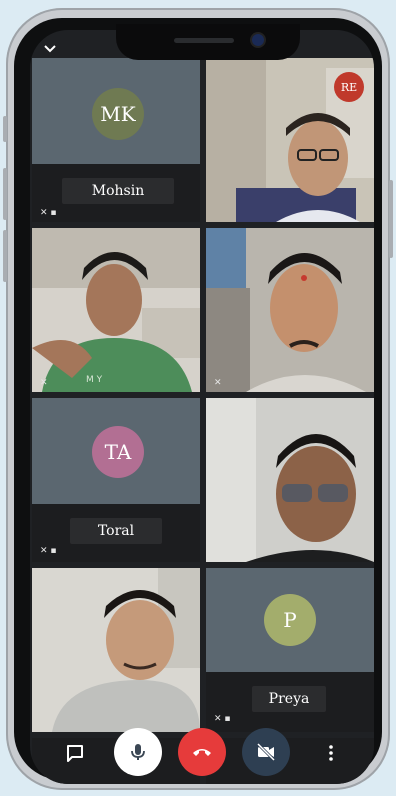 This screenshot has width=396, height=796. I want to click on mic-icon, so click(138, 752).